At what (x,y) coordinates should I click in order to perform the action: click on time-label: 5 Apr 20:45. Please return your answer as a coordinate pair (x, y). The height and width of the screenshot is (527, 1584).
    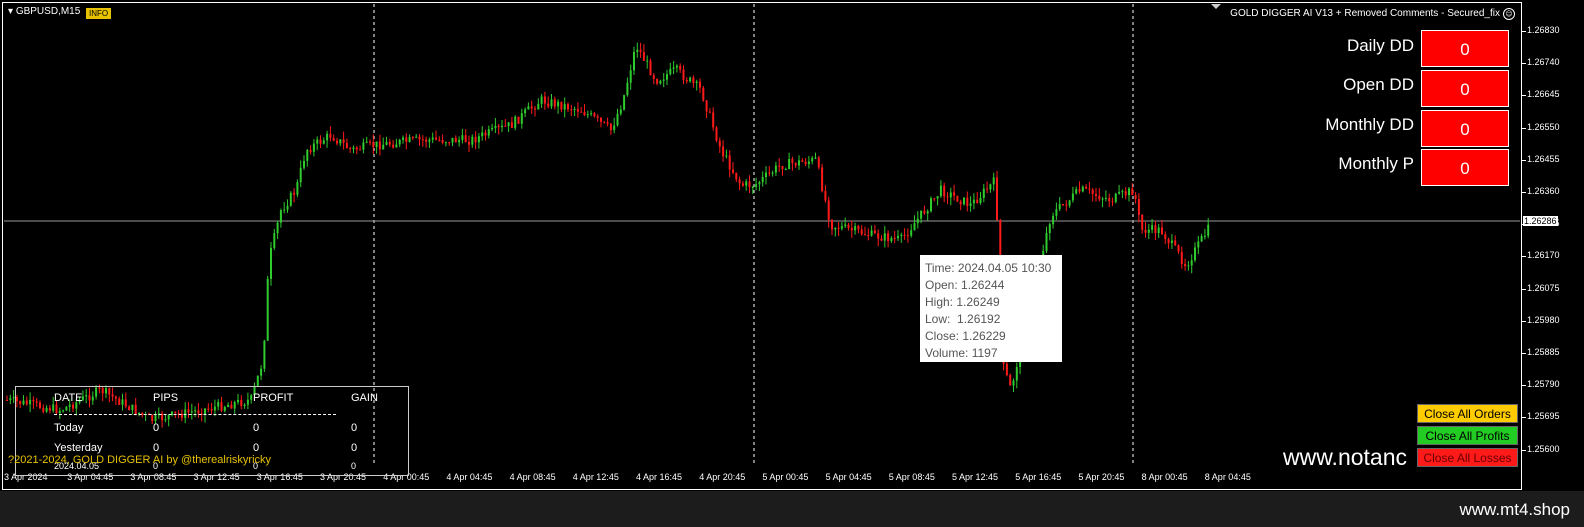
    Looking at the image, I should click on (1101, 477).